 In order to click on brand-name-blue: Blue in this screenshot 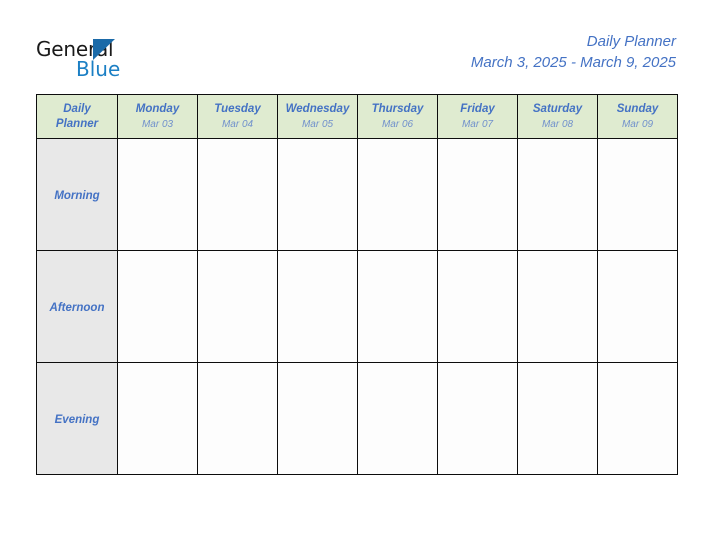, I will do `click(98, 69)`.